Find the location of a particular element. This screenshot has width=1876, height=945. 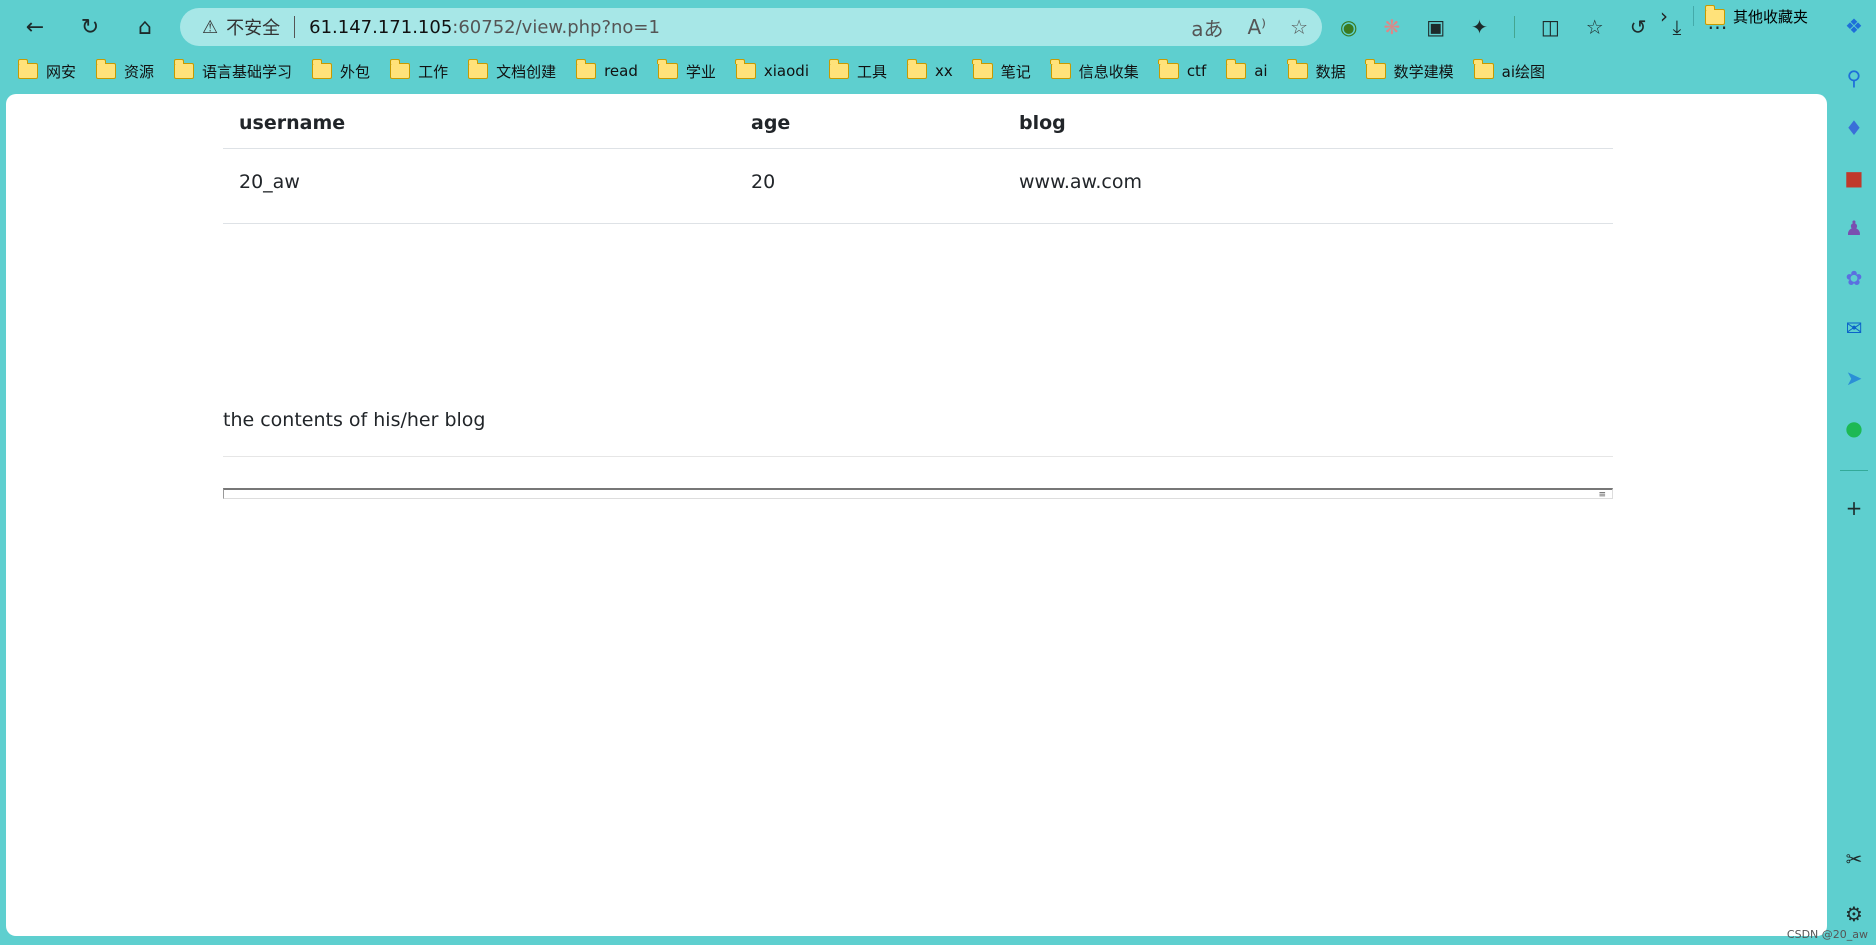

bookmark-folder: 文档创建 is located at coordinates (512, 70).